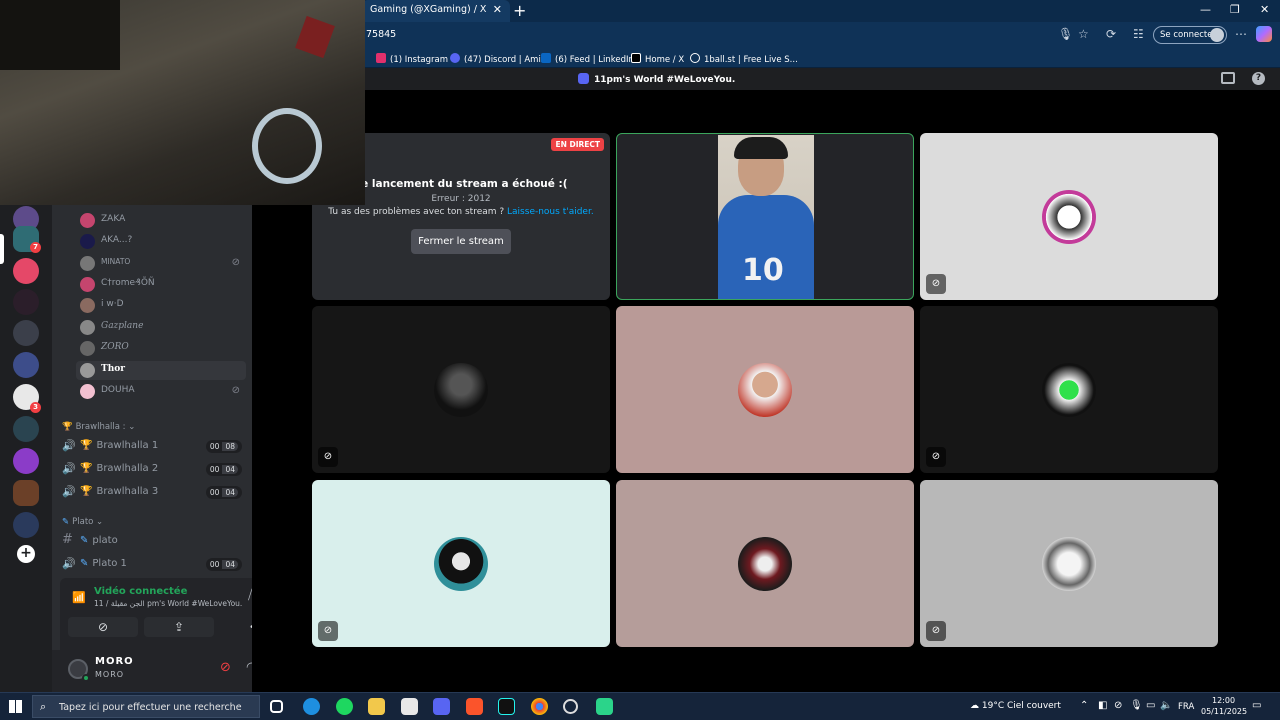  Describe the element at coordinates (497, 9) in the screenshot. I see `tab-close-icon: ✕` at that location.